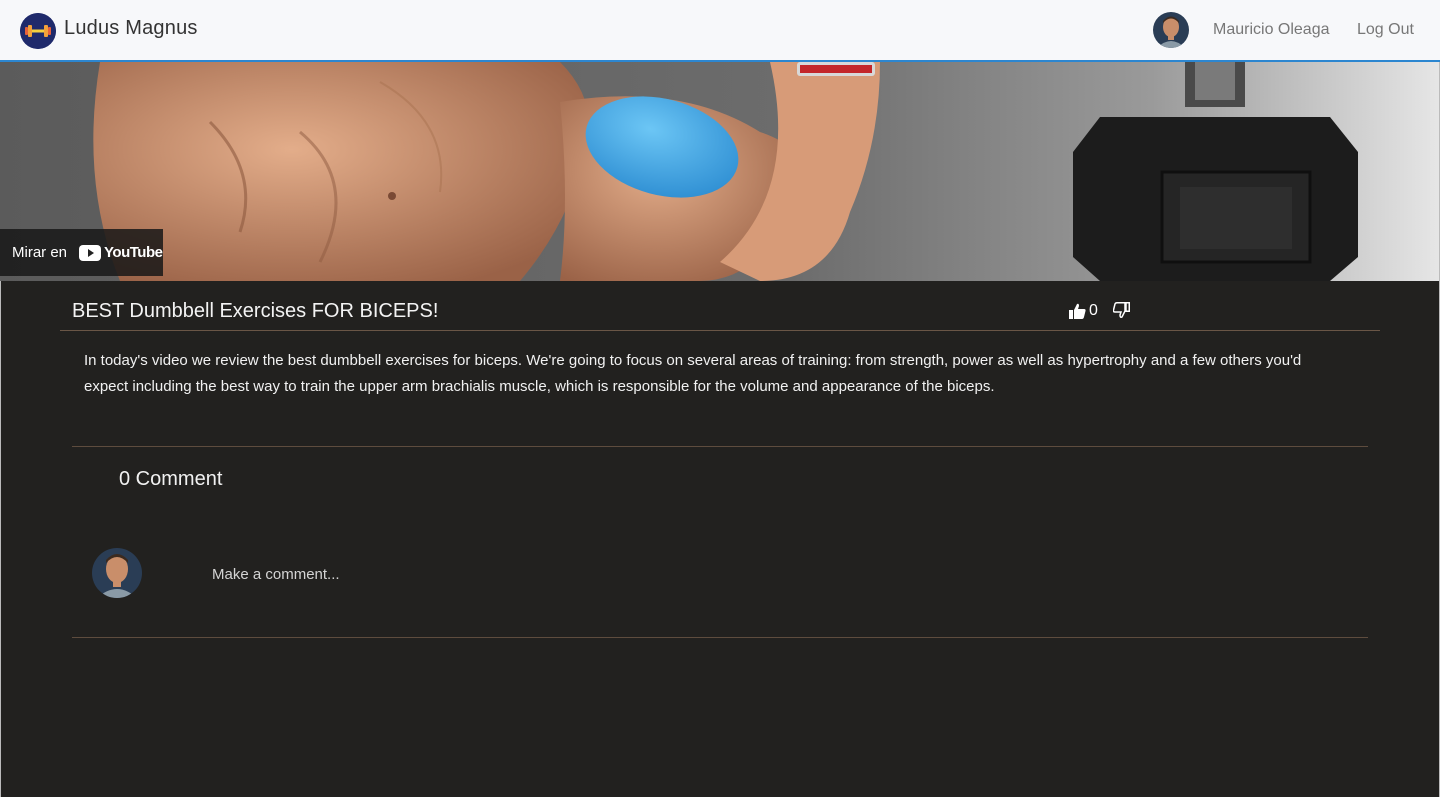 This screenshot has width=1440, height=797. What do you see at coordinates (720, 311) in the screenshot?
I see `post-header: BEST Dumbbell Exercises FOR BICEPS! 0` at bounding box center [720, 311].